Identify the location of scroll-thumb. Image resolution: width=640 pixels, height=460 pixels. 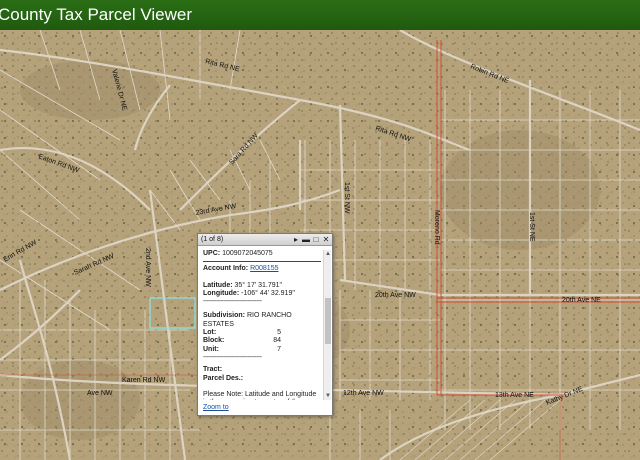
(328, 321).